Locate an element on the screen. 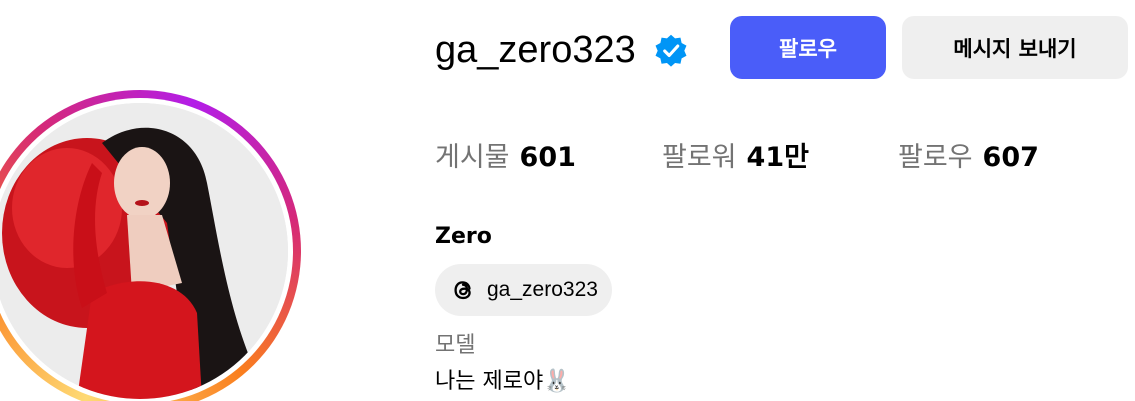 This screenshot has width=1135, height=401. threads-link-chip: ga_zero323 is located at coordinates (523, 290).